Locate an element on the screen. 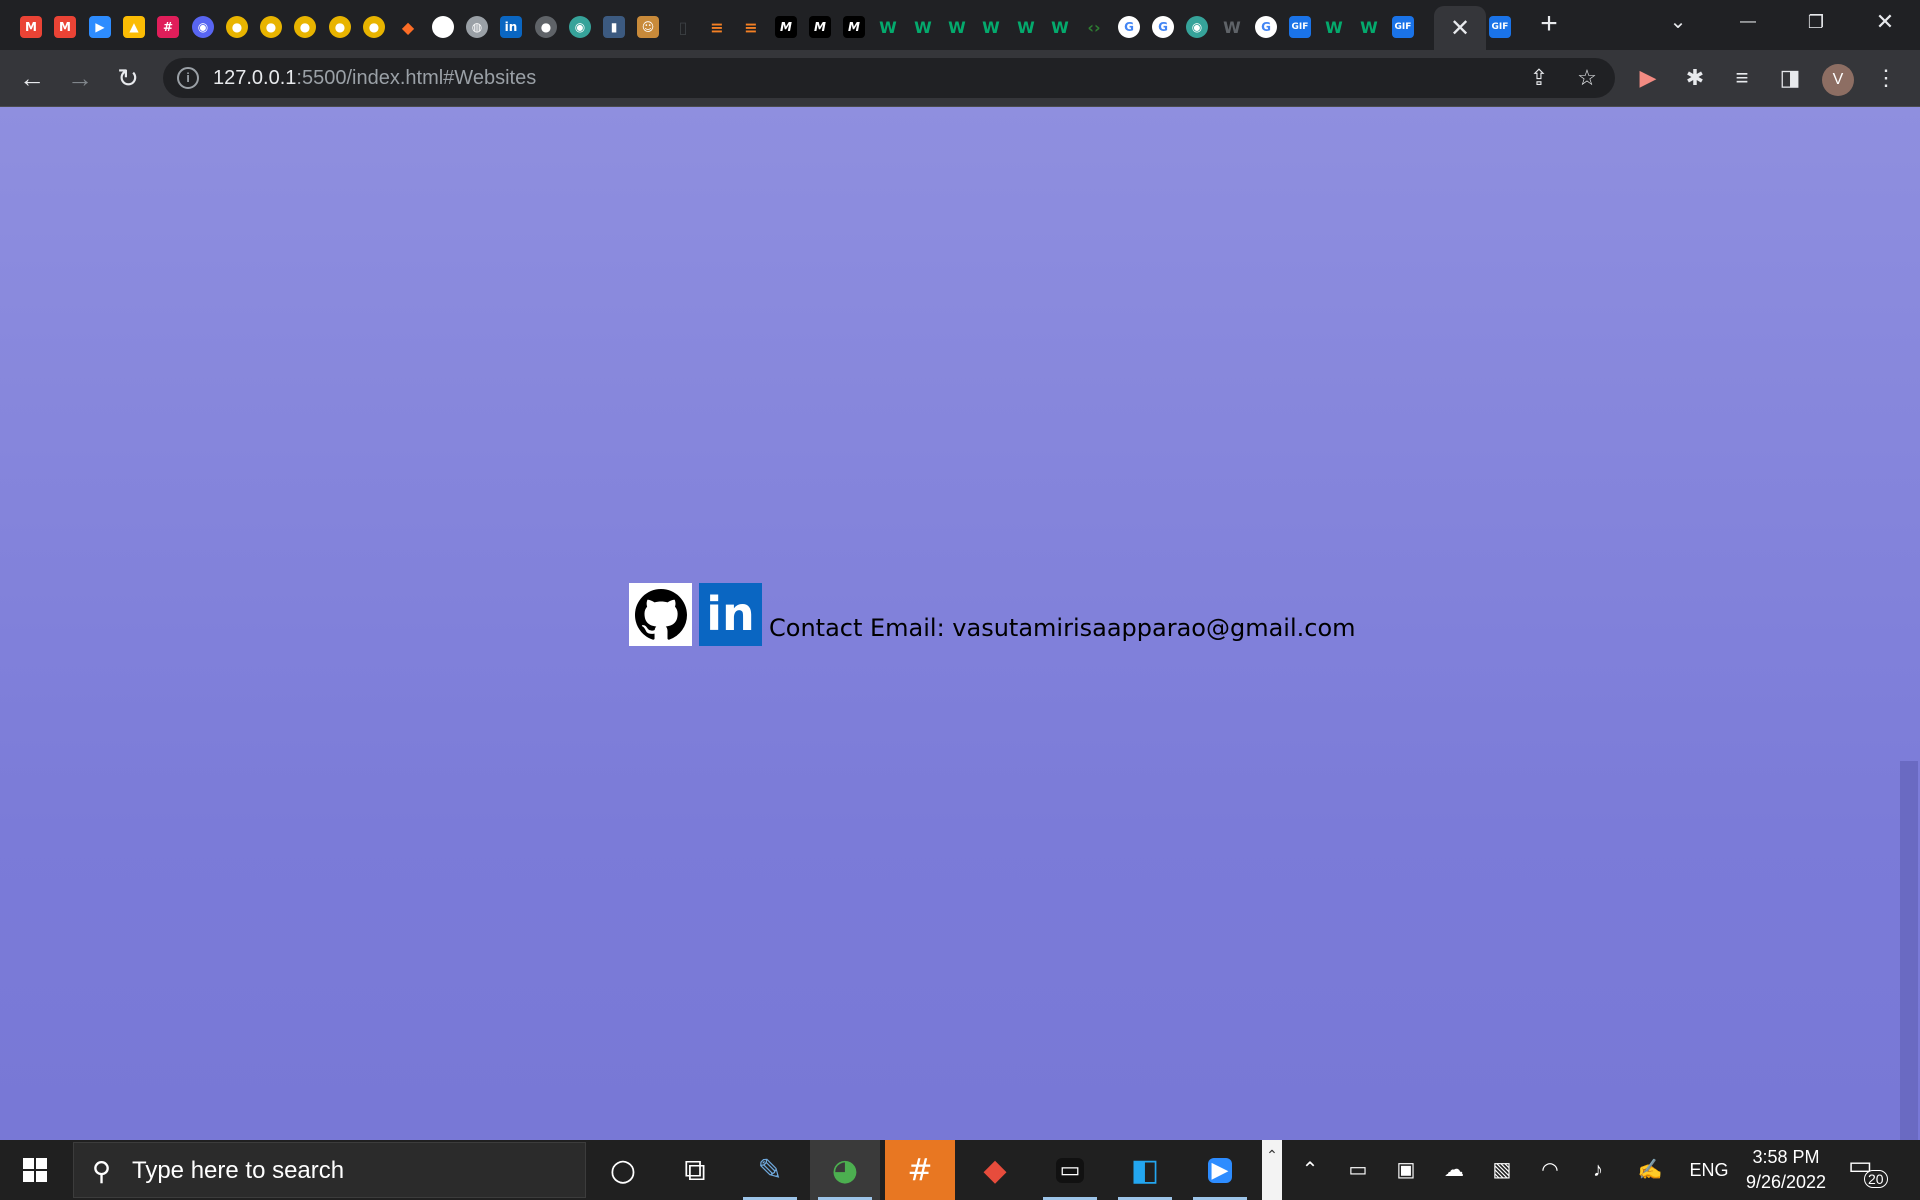 The image size is (1920, 1200). pen-icon: ✍ is located at coordinates (1650, 1170).